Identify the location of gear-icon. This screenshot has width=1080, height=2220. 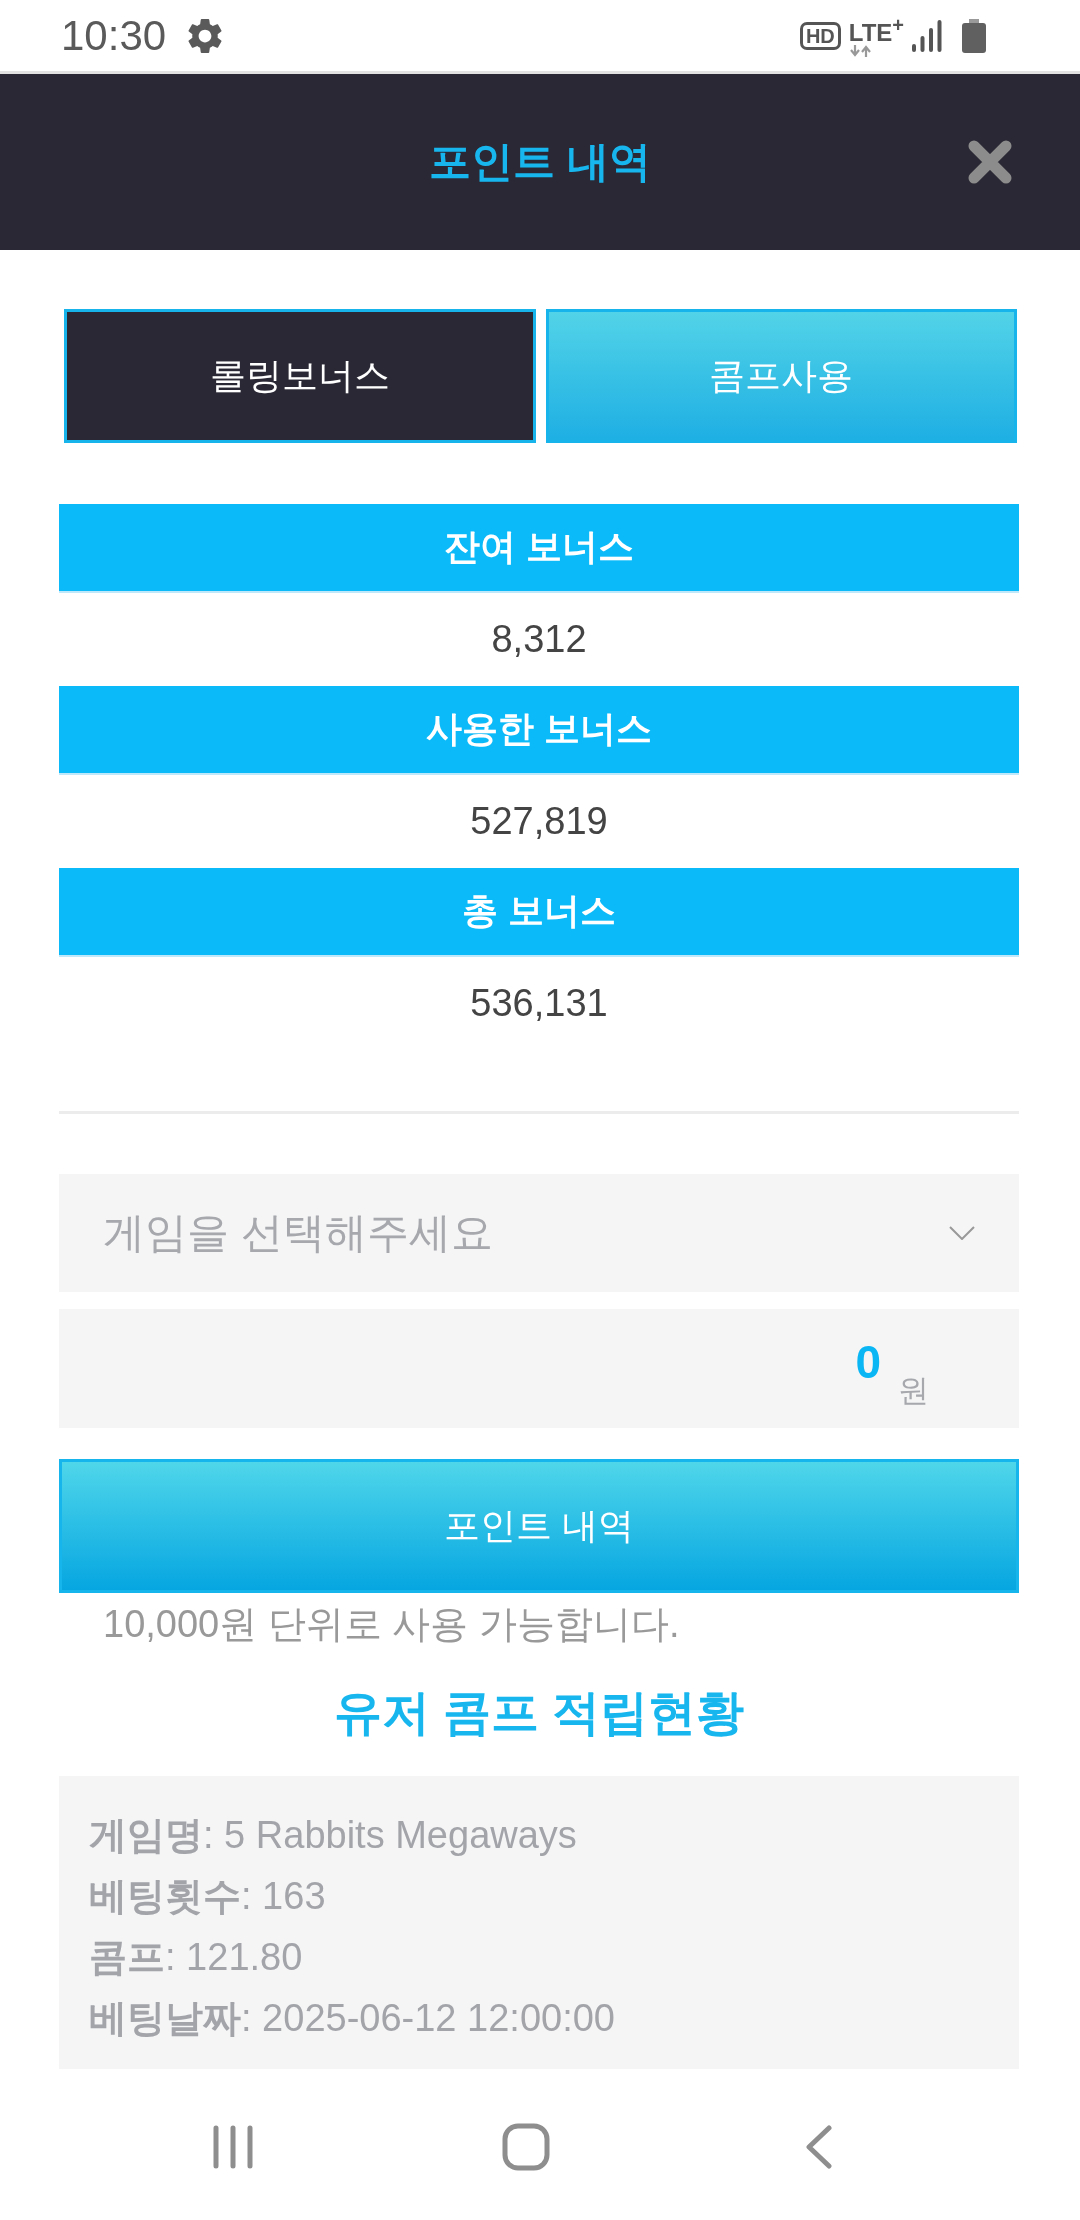
(205, 35).